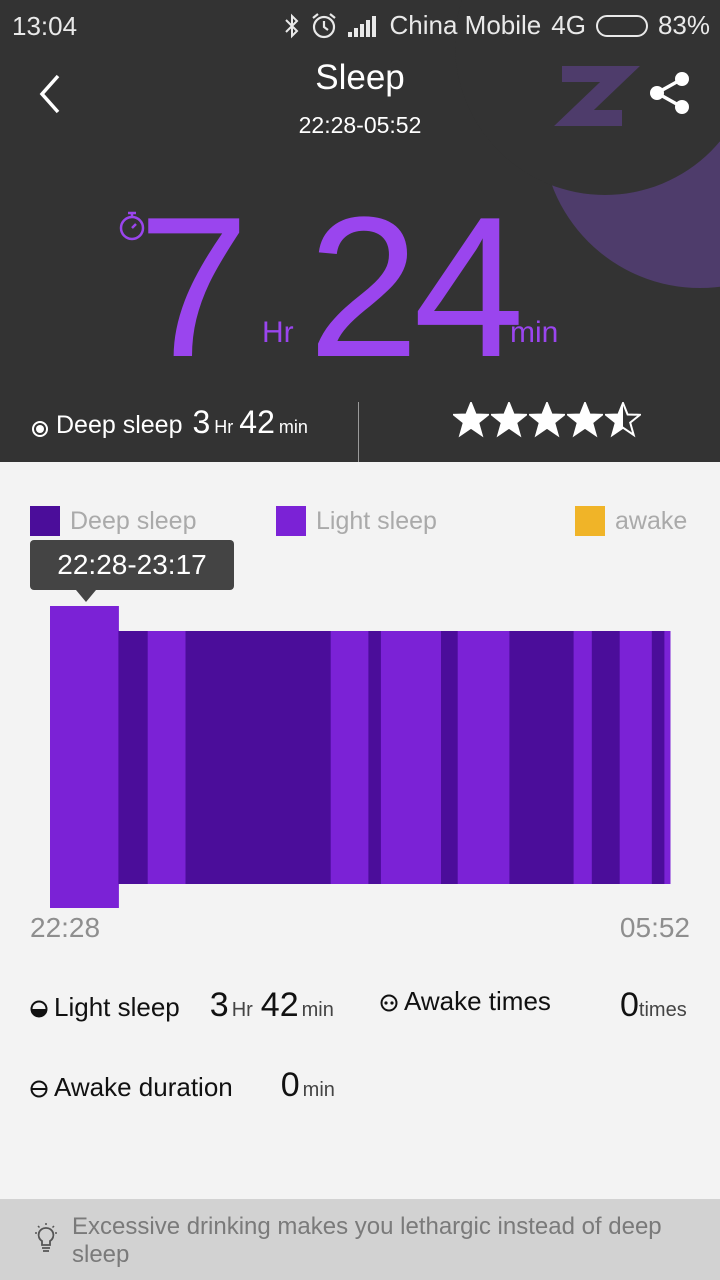 The image size is (720, 1280). Describe the element at coordinates (389, 1003) in the screenshot. I see `dots-circle-icon` at that location.